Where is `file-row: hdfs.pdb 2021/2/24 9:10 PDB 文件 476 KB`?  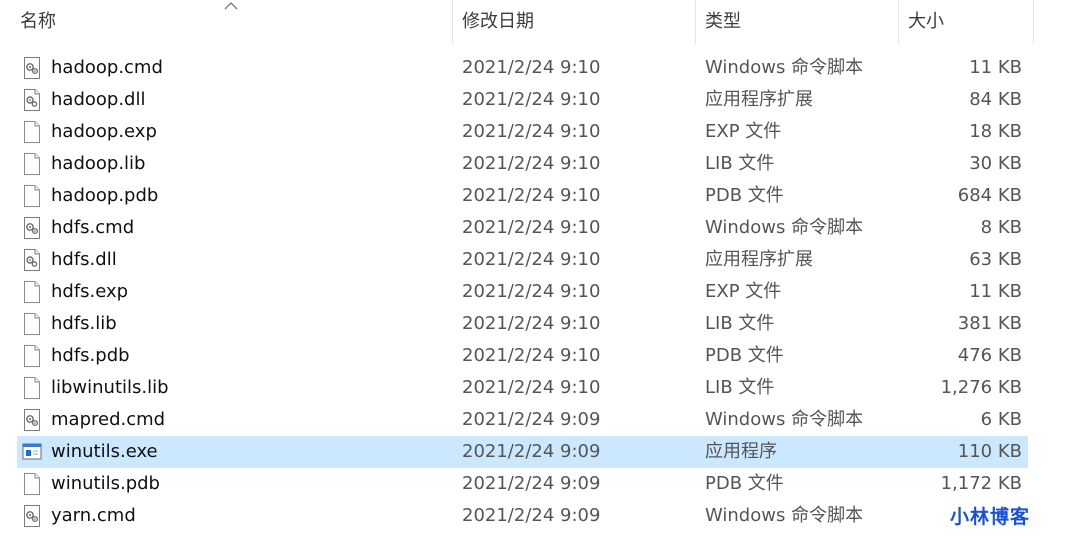 file-row: hdfs.pdb 2021/2/24 9:10 PDB 文件 476 KB is located at coordinates (534, 356).